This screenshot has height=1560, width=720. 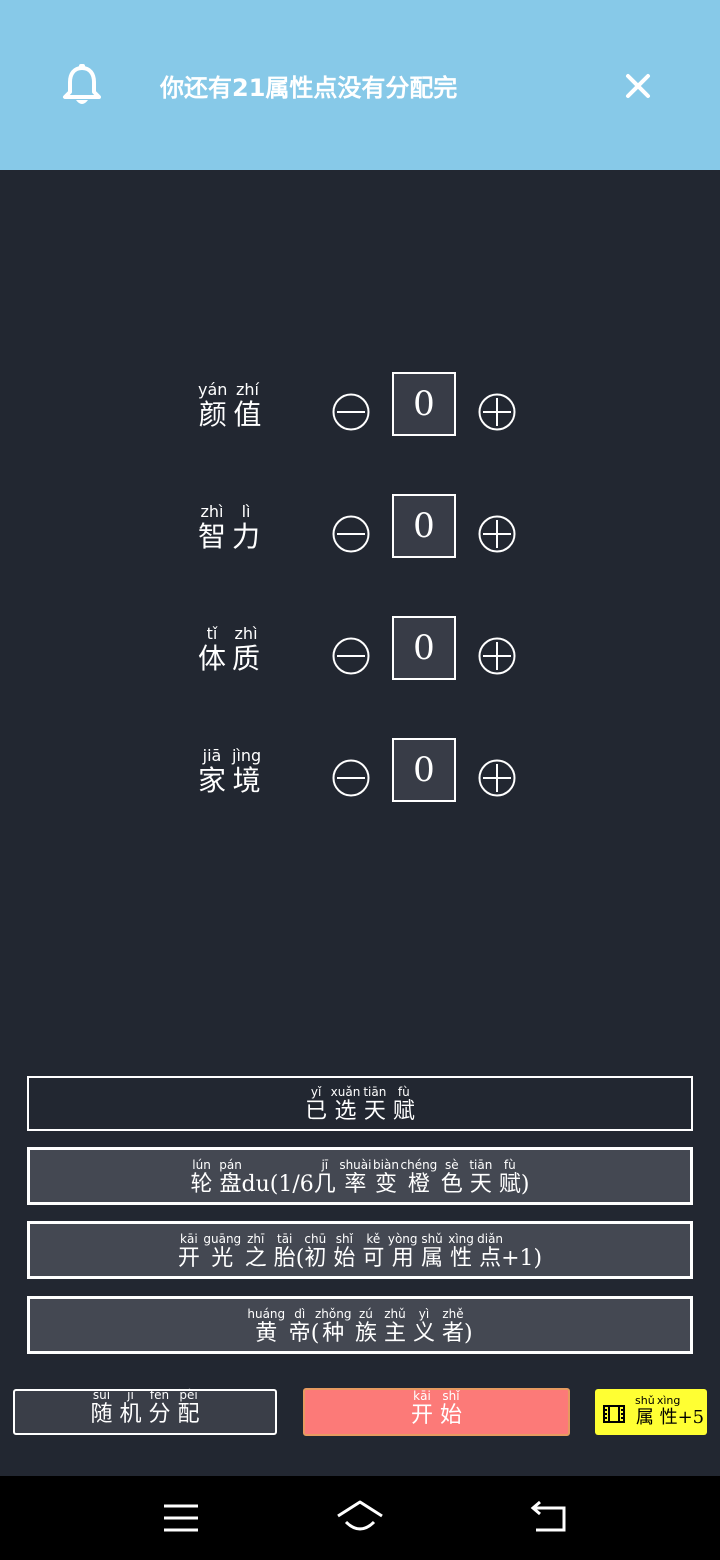 I want to click on random-allocate-button: 随suí 机jī 分fēn 配pèi, so click(x=145, y=1411).